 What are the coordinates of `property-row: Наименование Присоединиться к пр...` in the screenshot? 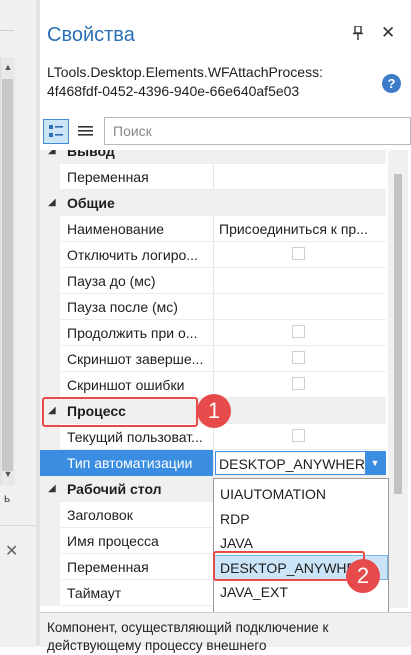 It's located at (213, 229).